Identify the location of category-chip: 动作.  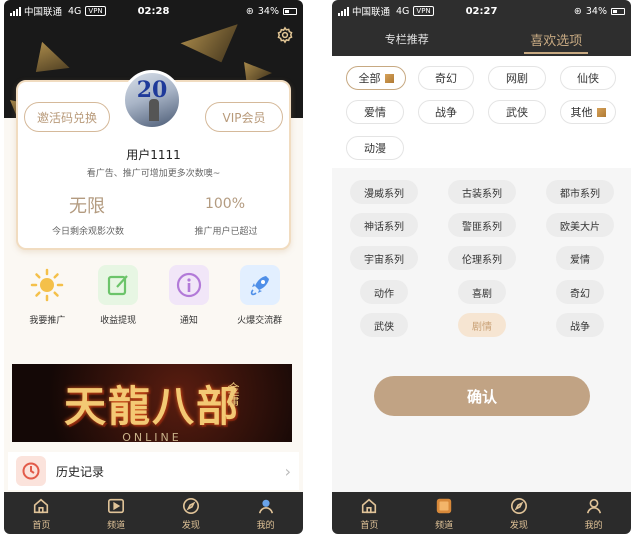
(384, 292).